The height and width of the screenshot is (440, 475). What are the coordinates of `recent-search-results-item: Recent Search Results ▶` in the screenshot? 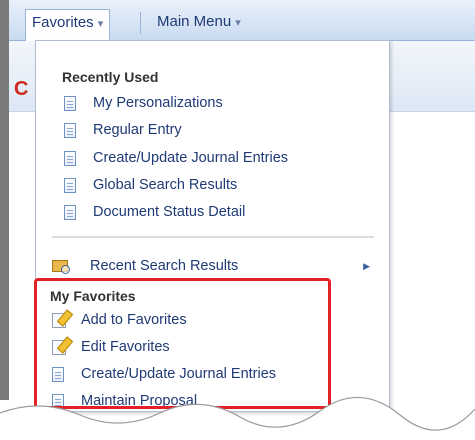 It's located at (217, 266).